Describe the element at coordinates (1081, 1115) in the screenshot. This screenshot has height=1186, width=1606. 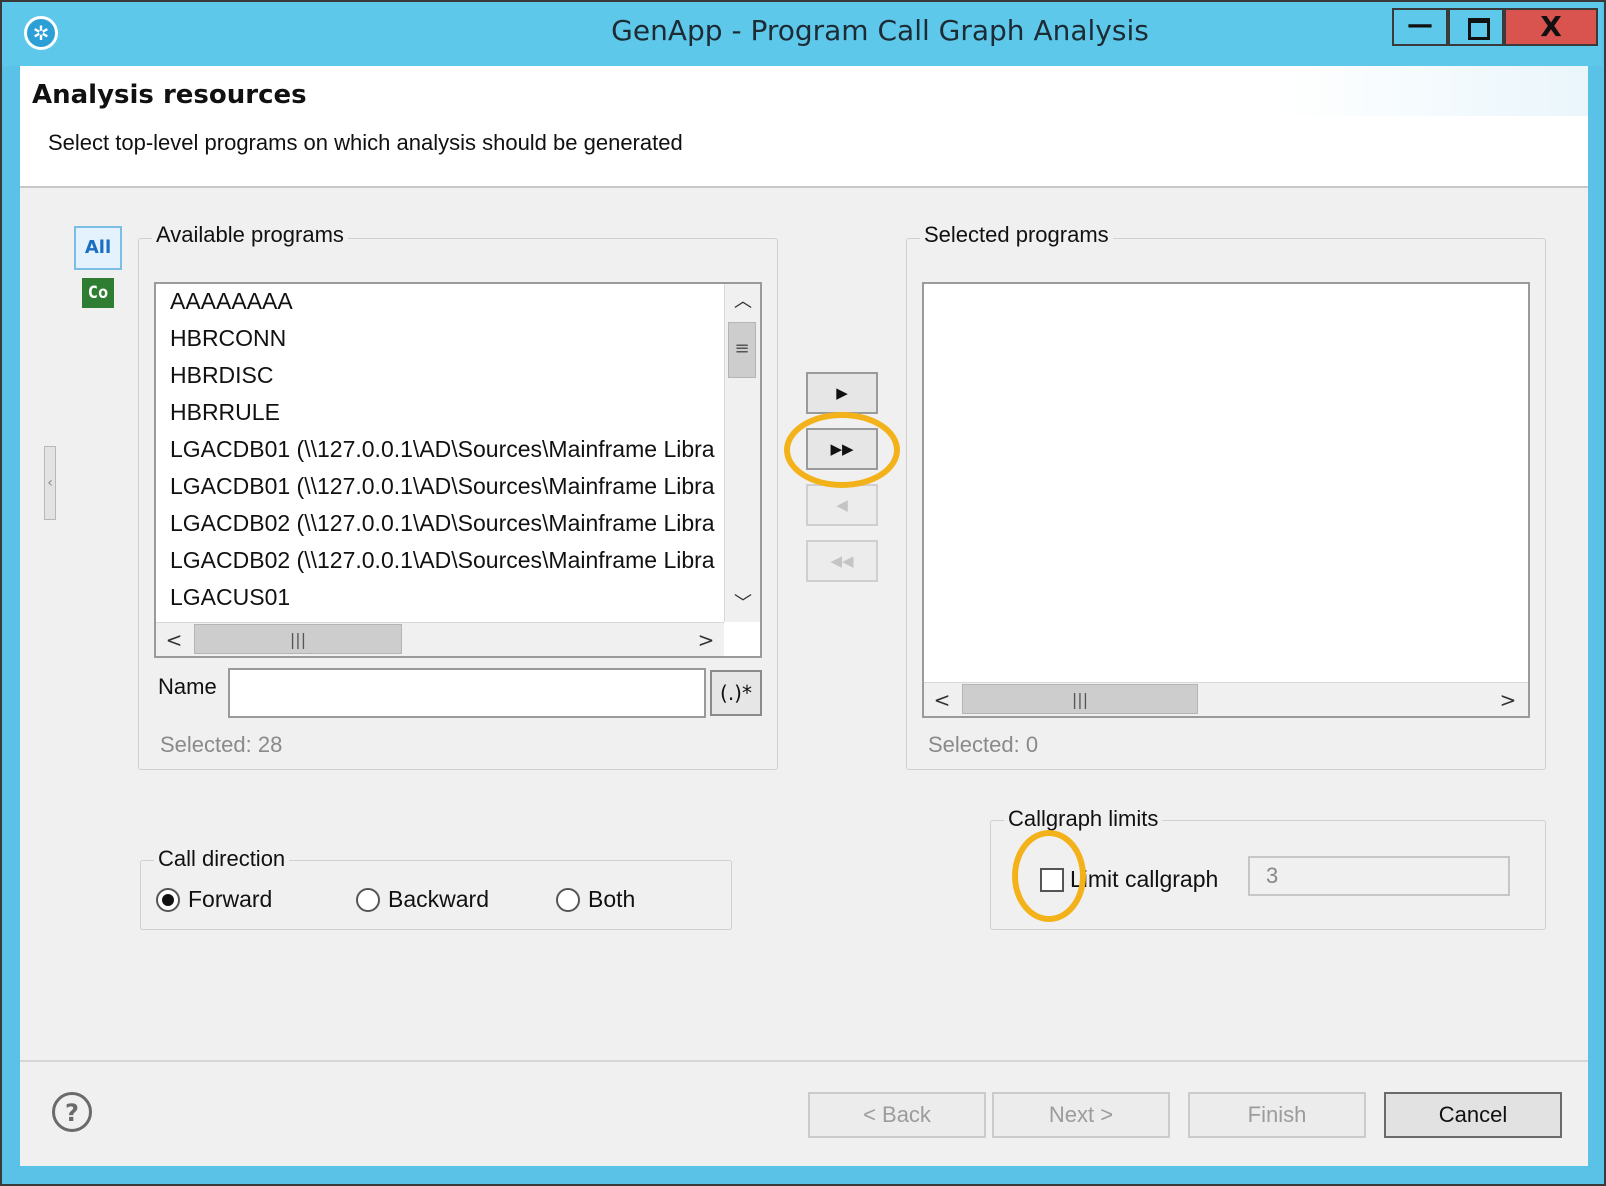
I see `next-button: Next >` at that location.